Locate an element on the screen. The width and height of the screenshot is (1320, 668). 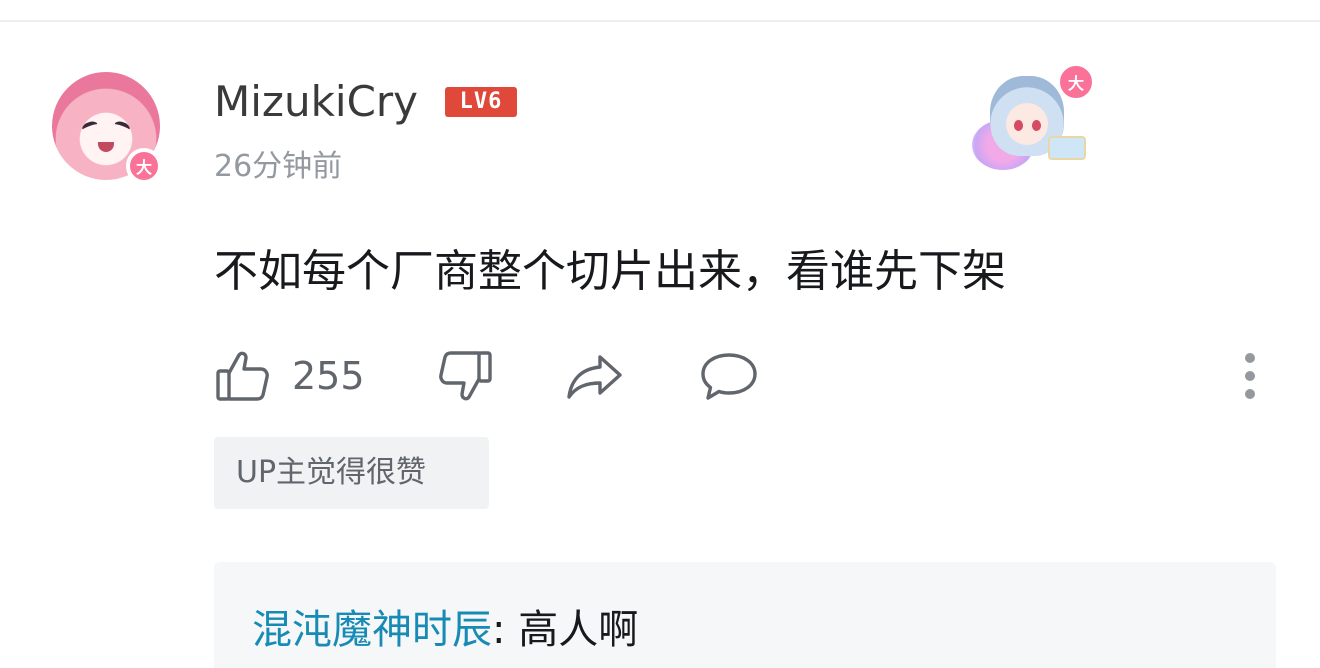
reply-item: 混沌魔神时辰: 高人啊 is located at coordinates (445, 630).